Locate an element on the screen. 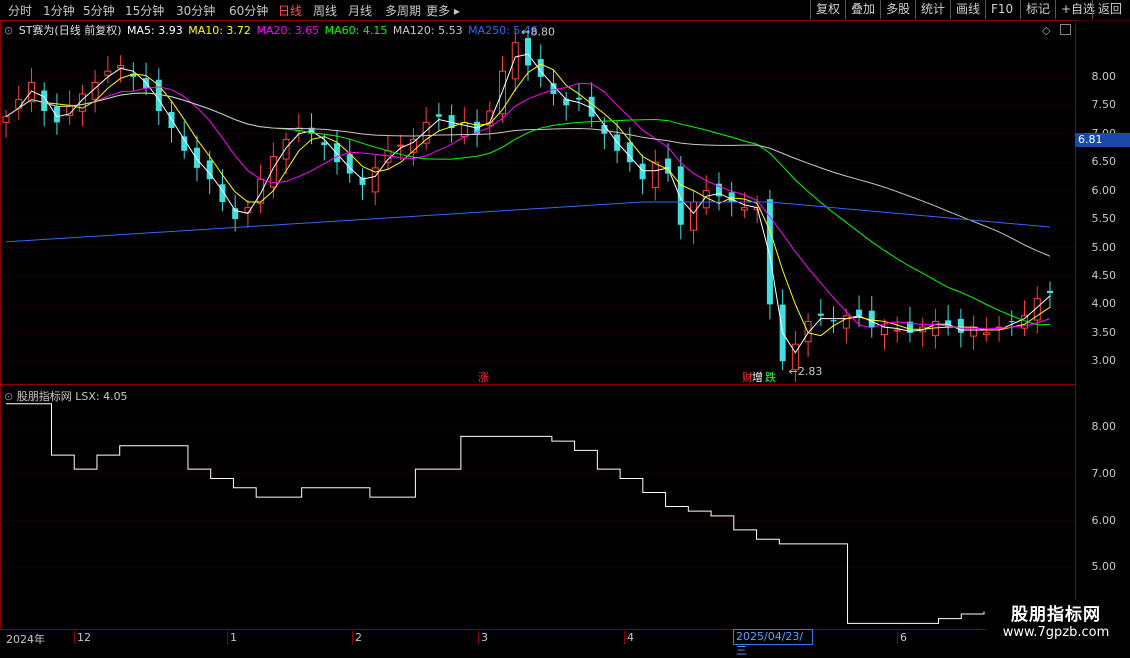 The height and width of the screenshot is (658, 1130). site-logo: 股朋指标网 www.7gpzb.com is located at coordinates (1056, 622).